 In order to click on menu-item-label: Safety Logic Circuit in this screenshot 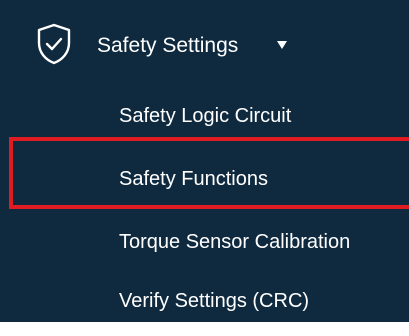, I will do `click(205, 116)`.